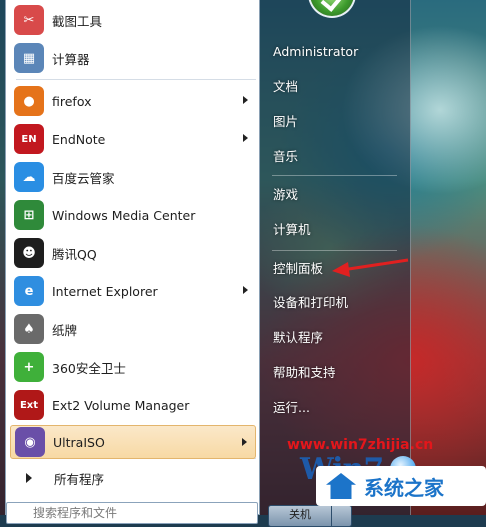 This screenshot has height=527, width=486. What do you see at coordinates (124, 215) in the screenshot?
I see `program-label: Windows Media Center` at bounding box center [124, 215].